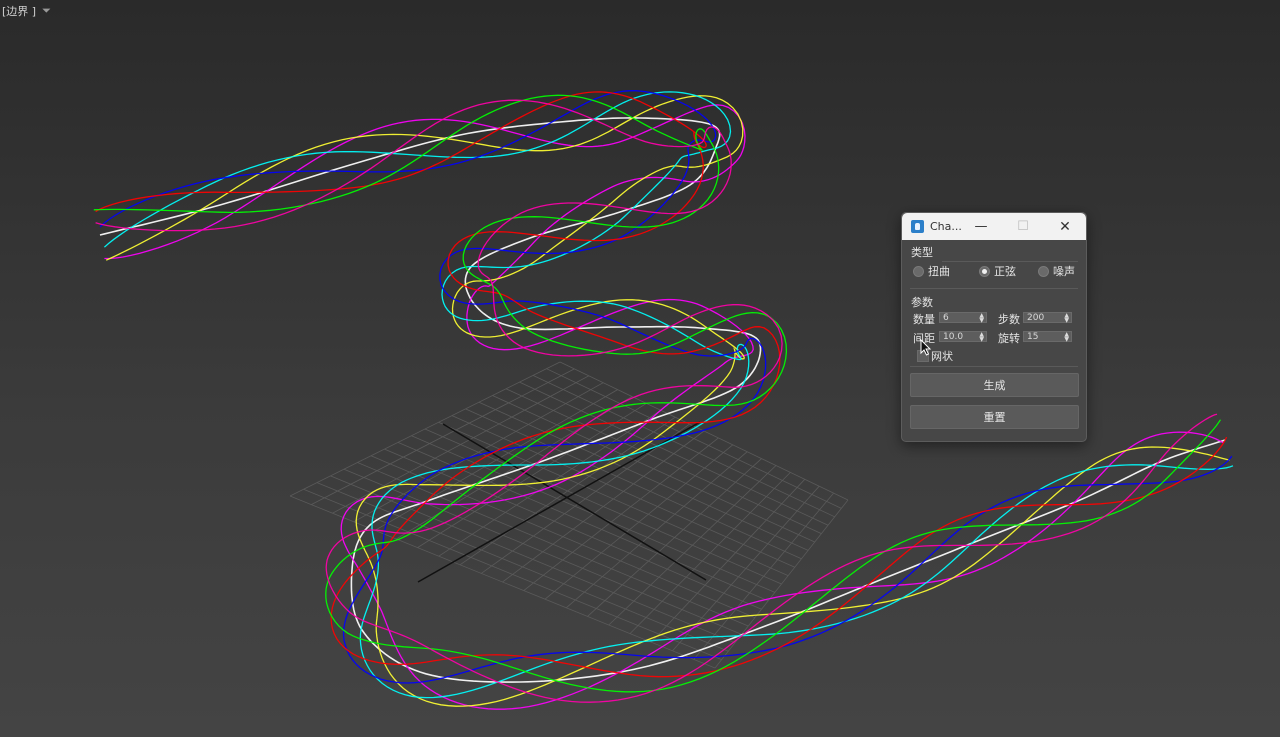 This screenshot has height=737, width=1280. I want to click on minimize-icon: —, so click(981, 226).